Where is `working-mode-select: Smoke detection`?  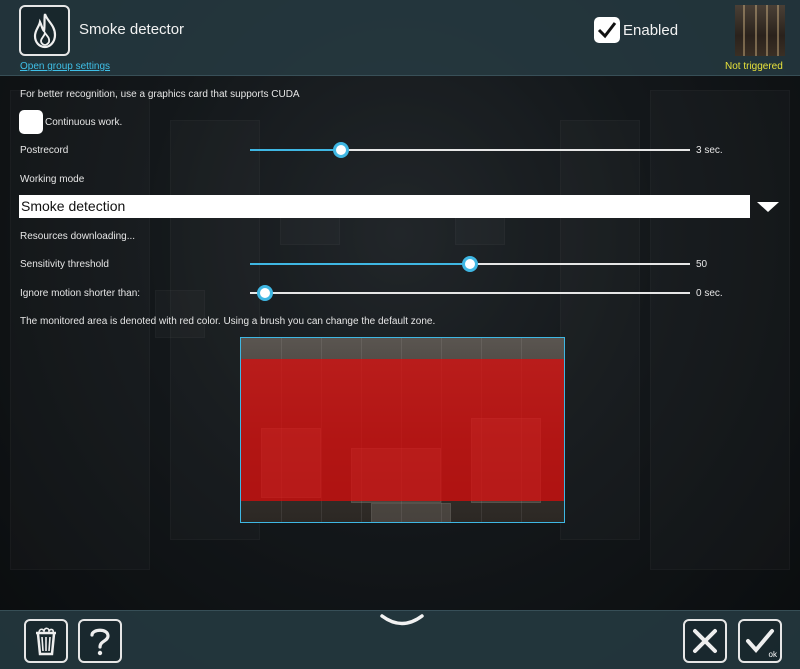
working-mode-select: Smoke detection is located at coordinates (384, 206).